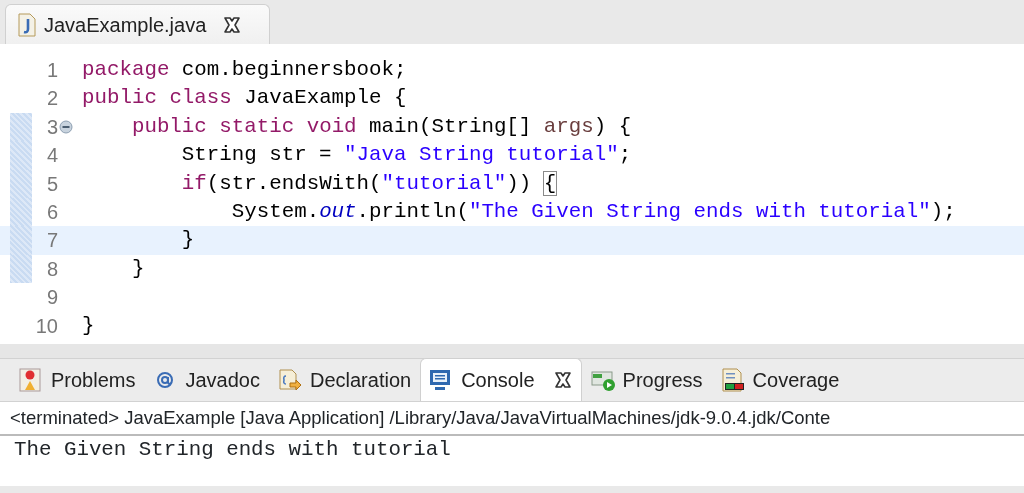 Image resolution: width=1024 pixels, height=493 pixels. I want to click on declaration-icon, so click(290, 380).